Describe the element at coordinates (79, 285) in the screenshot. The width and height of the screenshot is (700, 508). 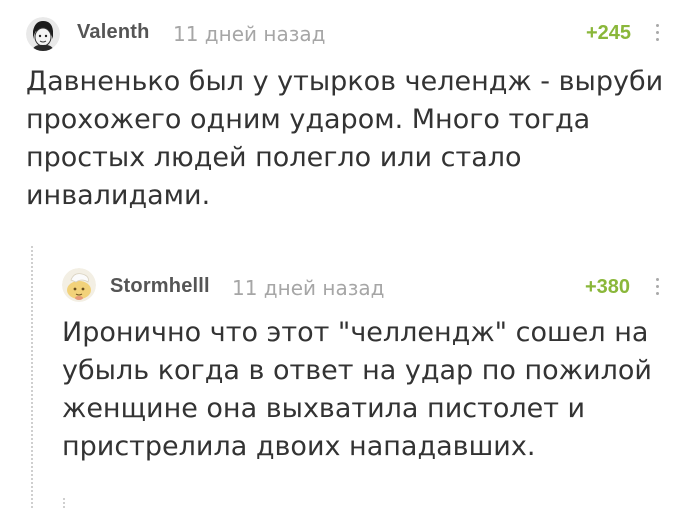
I see `avatar-stormhelll` at that location.